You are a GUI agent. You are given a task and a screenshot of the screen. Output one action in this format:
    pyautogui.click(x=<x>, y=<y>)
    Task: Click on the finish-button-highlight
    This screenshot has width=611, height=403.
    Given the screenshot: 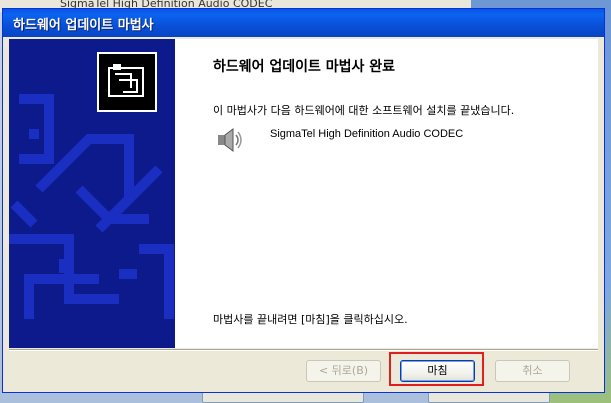 What is the action you would take?
    pyautogui.click(x=436, y=369)
    